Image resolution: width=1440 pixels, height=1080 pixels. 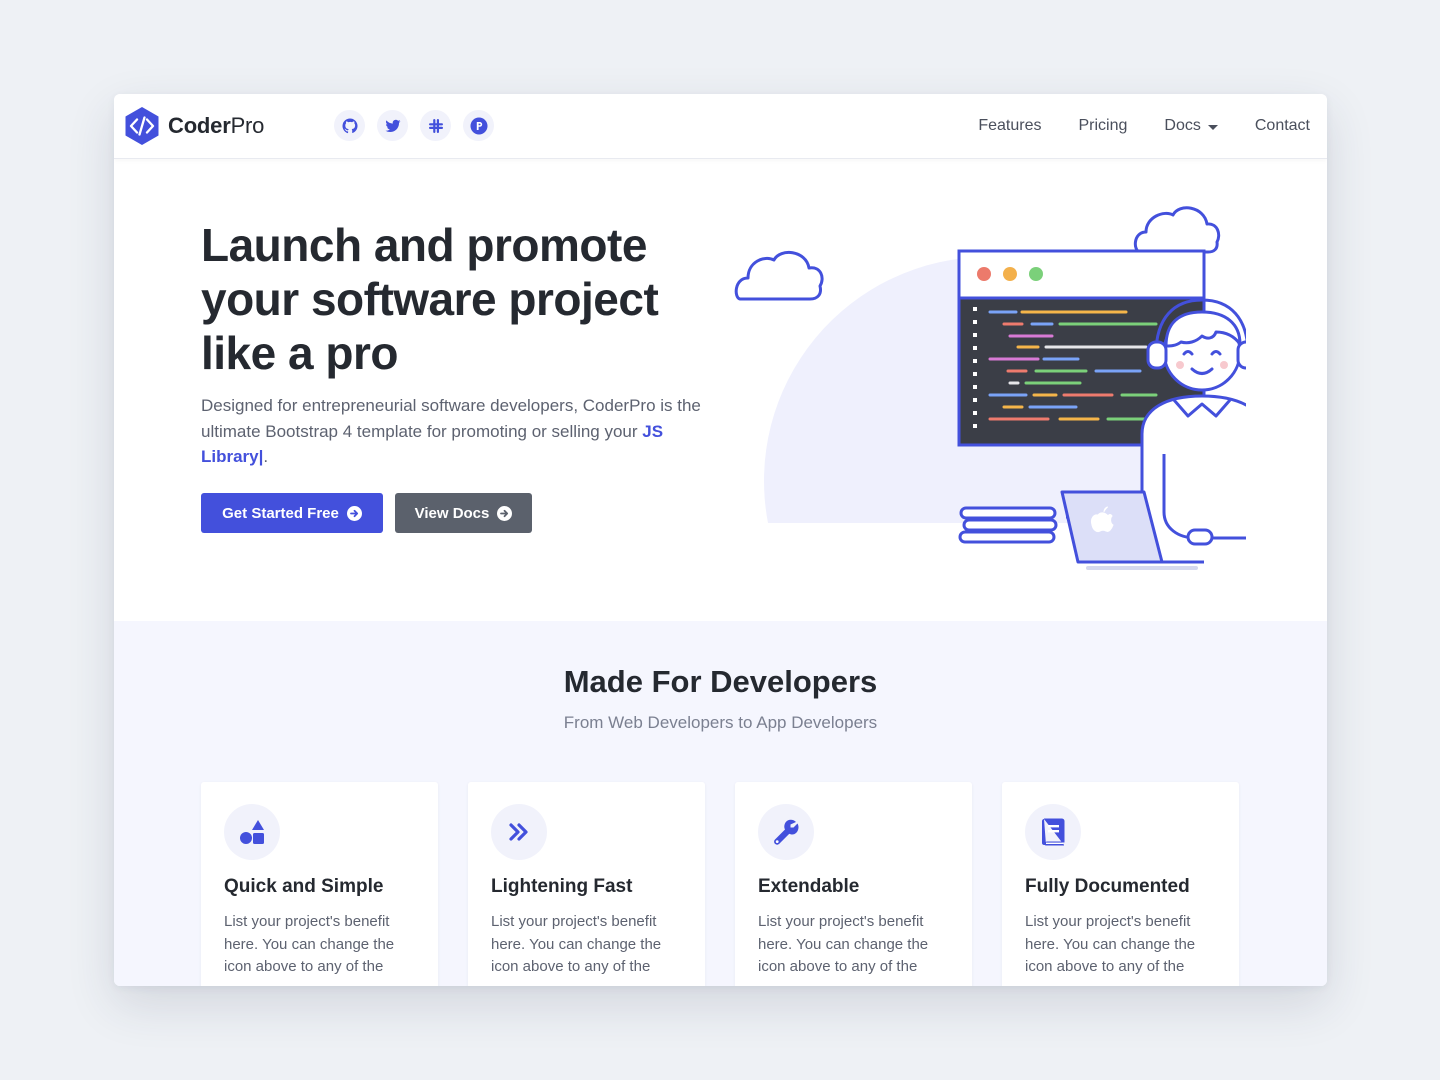 What do you see at coordinates (142, 126) in the screenshot?
I see `code-icon` at bounding box center [142, 126].